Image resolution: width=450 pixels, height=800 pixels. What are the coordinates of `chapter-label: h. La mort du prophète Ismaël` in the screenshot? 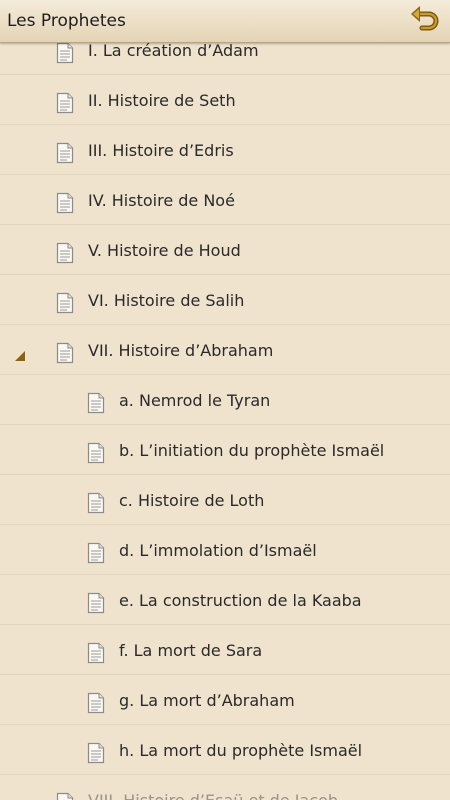 It's located at (241, 750).